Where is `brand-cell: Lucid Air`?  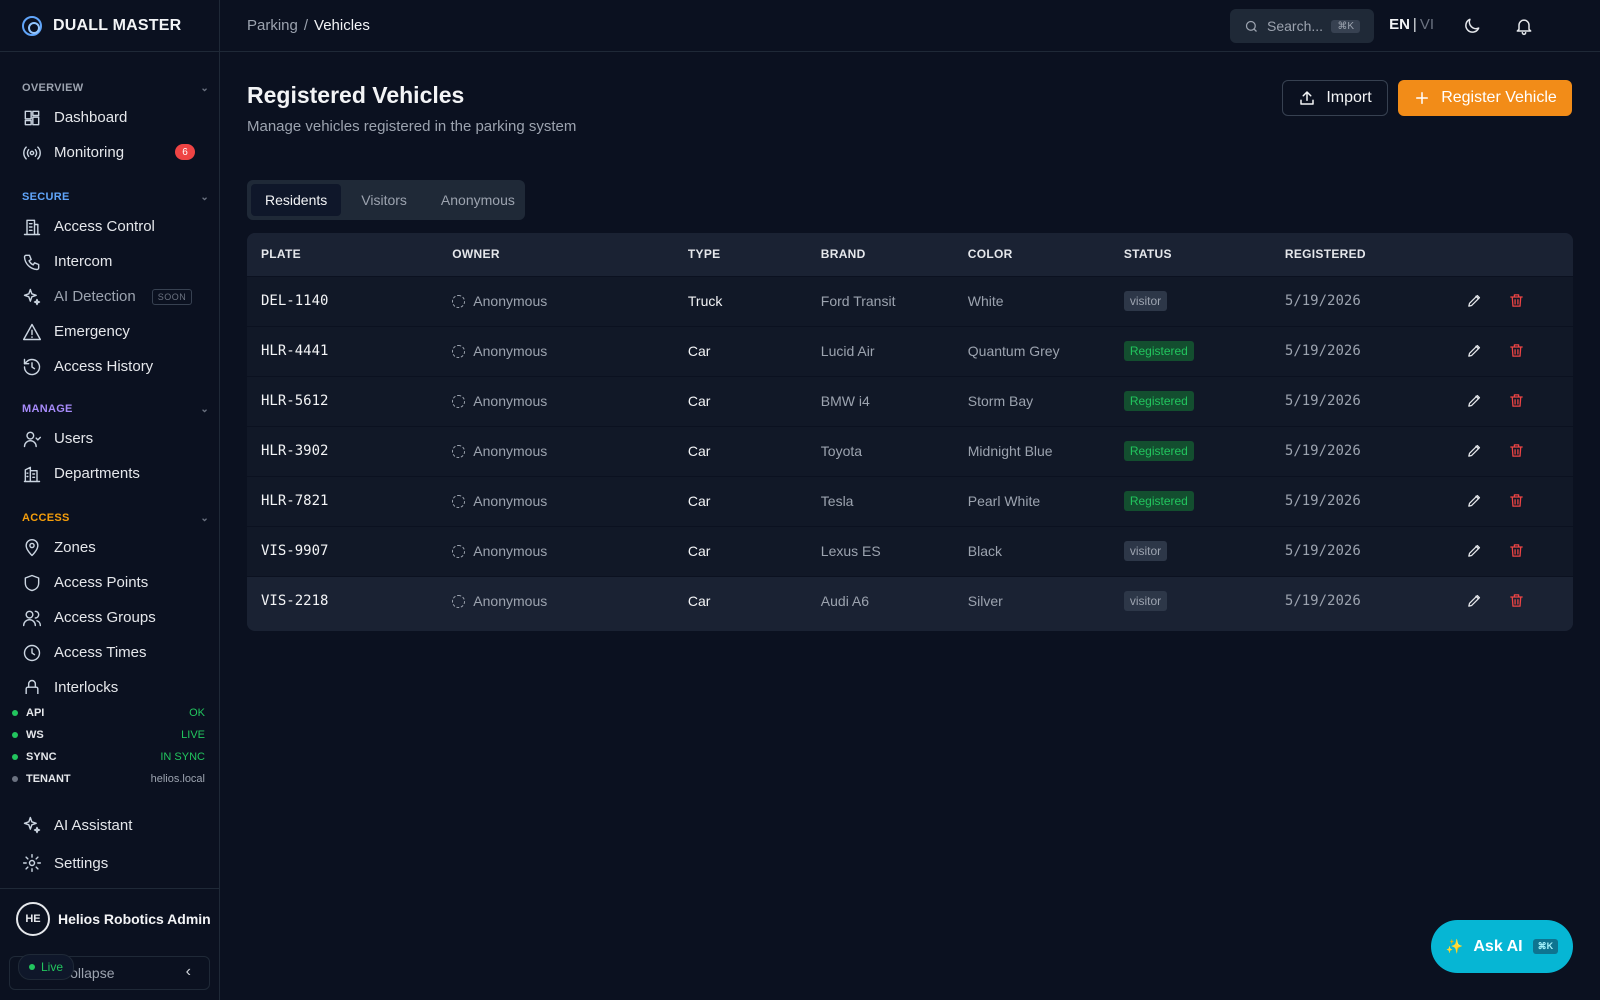
brand-cell: Lucid Air is located at coordinates (847, 351).